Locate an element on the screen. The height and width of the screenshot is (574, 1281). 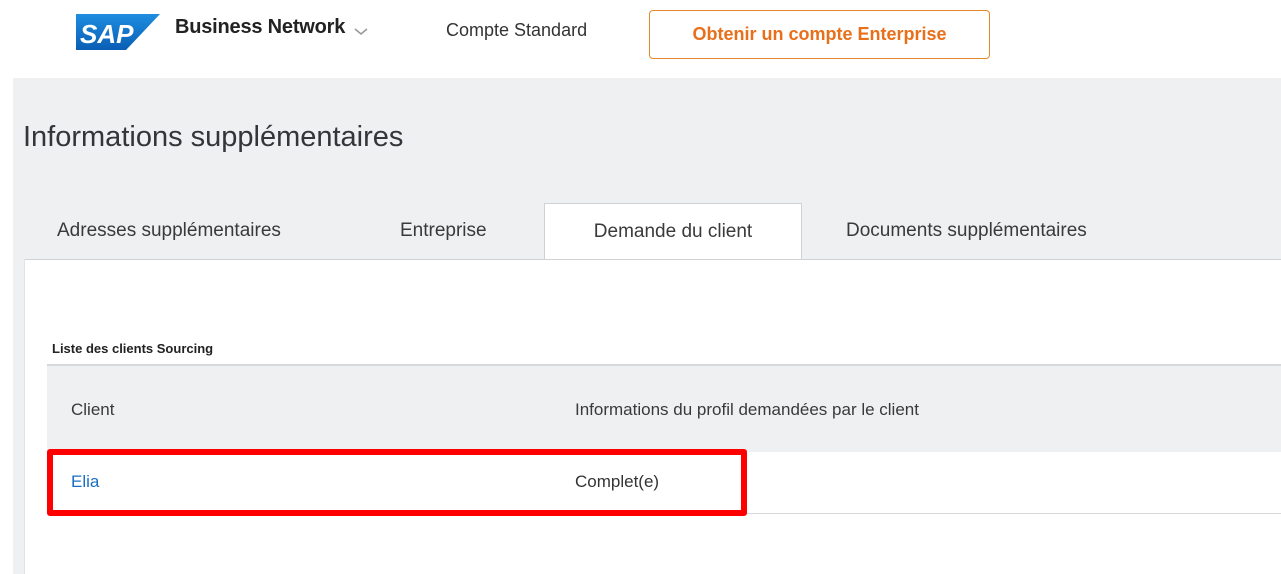
column-header-client: Client is located at coordinates (93, 409).